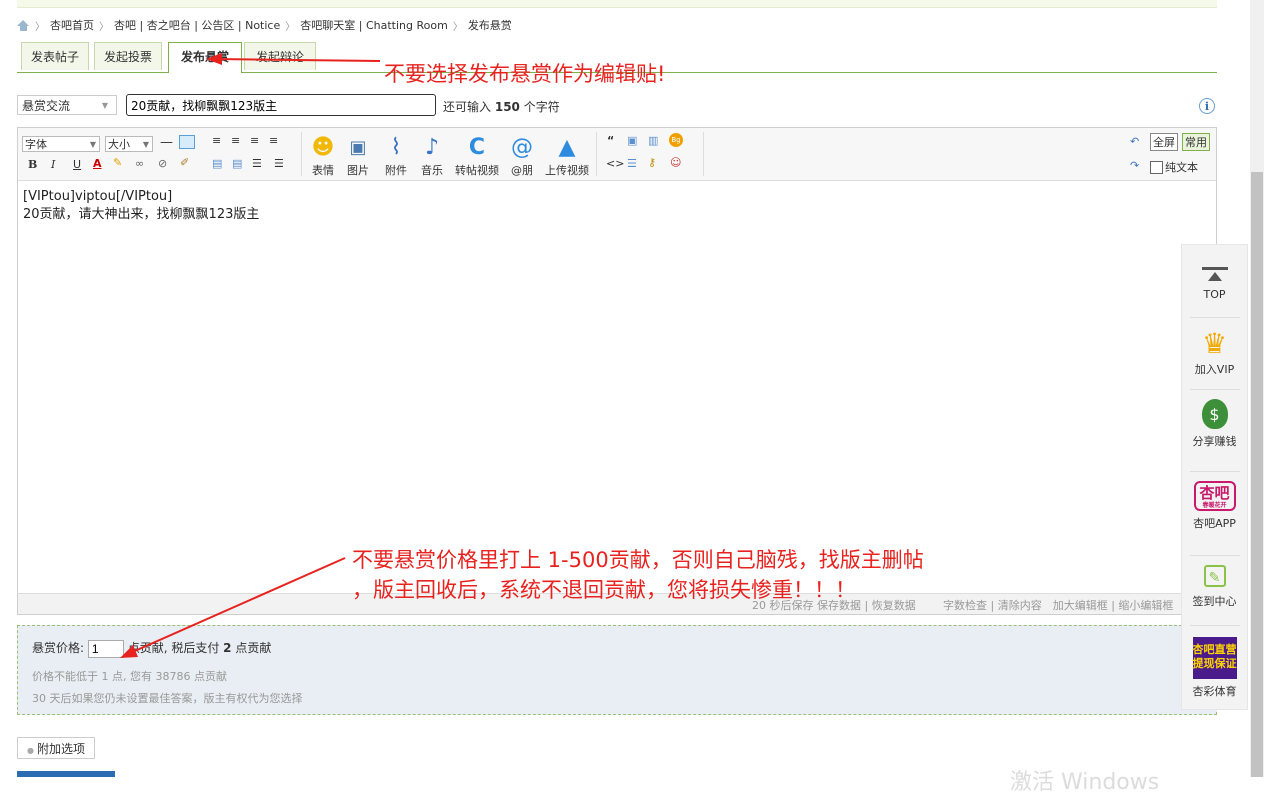 This screenshot has width=1264, height=796. I want to click on annotation-arrowhead-bottom, so click(129, 651).